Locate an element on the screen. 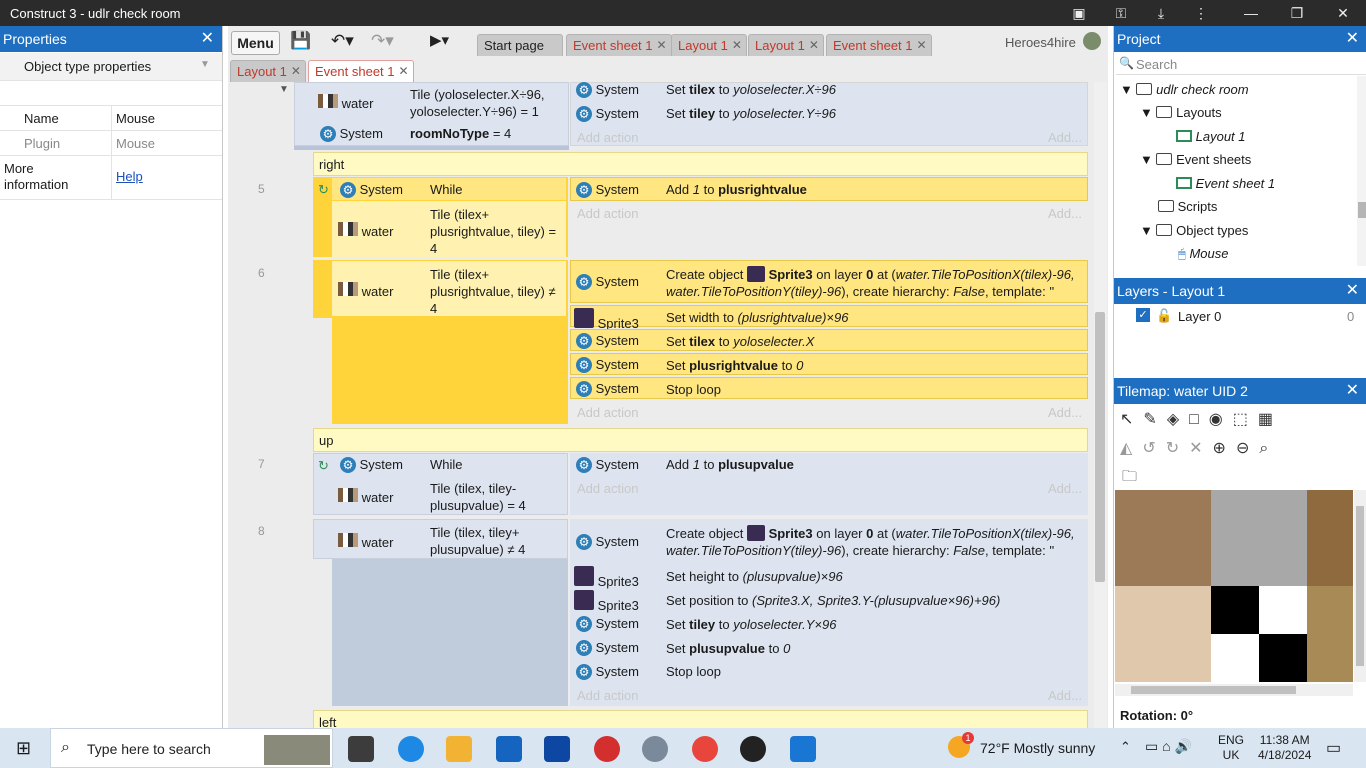 This screenshot has height=768, width=1366. tile-icon: ▦ is located at coordinates (1270, 419).